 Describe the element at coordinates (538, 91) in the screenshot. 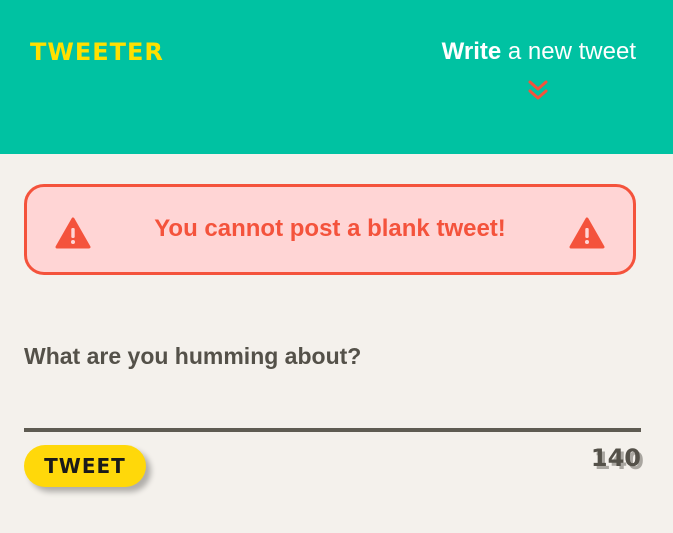

I see `double-chevron-down-icon` at that location.